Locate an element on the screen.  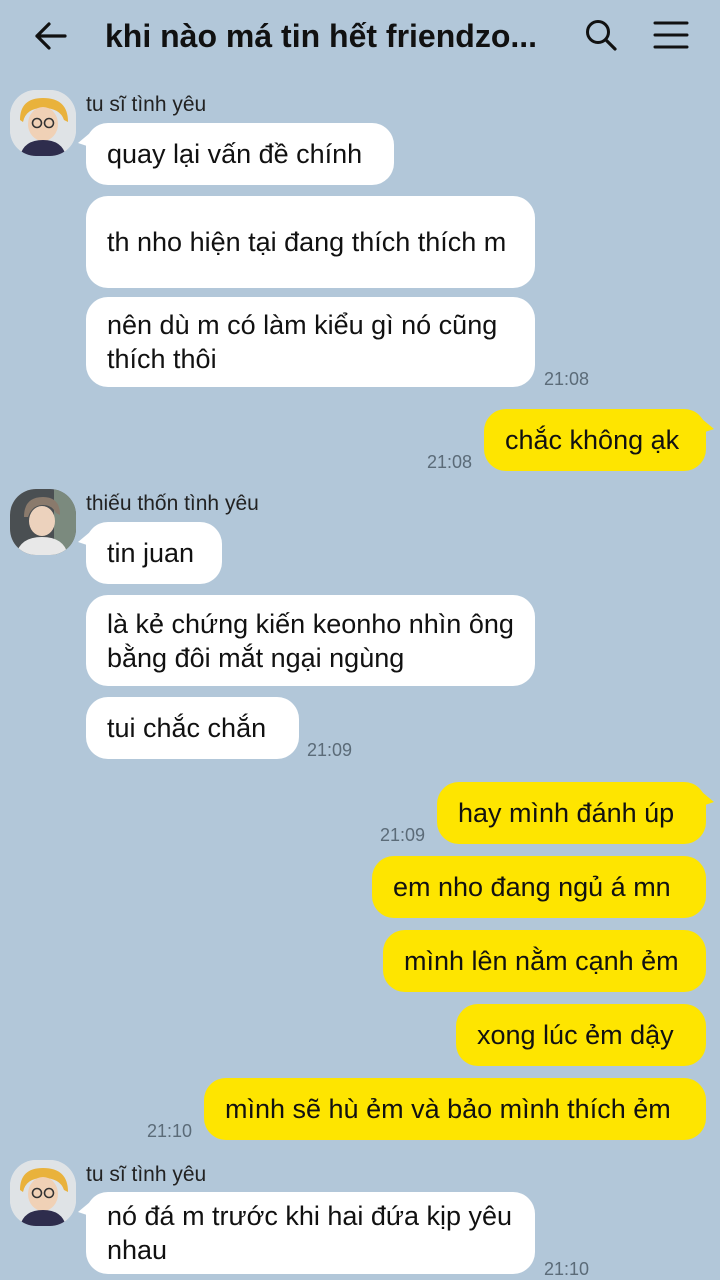
back-button is located at coordinates (50, 36).